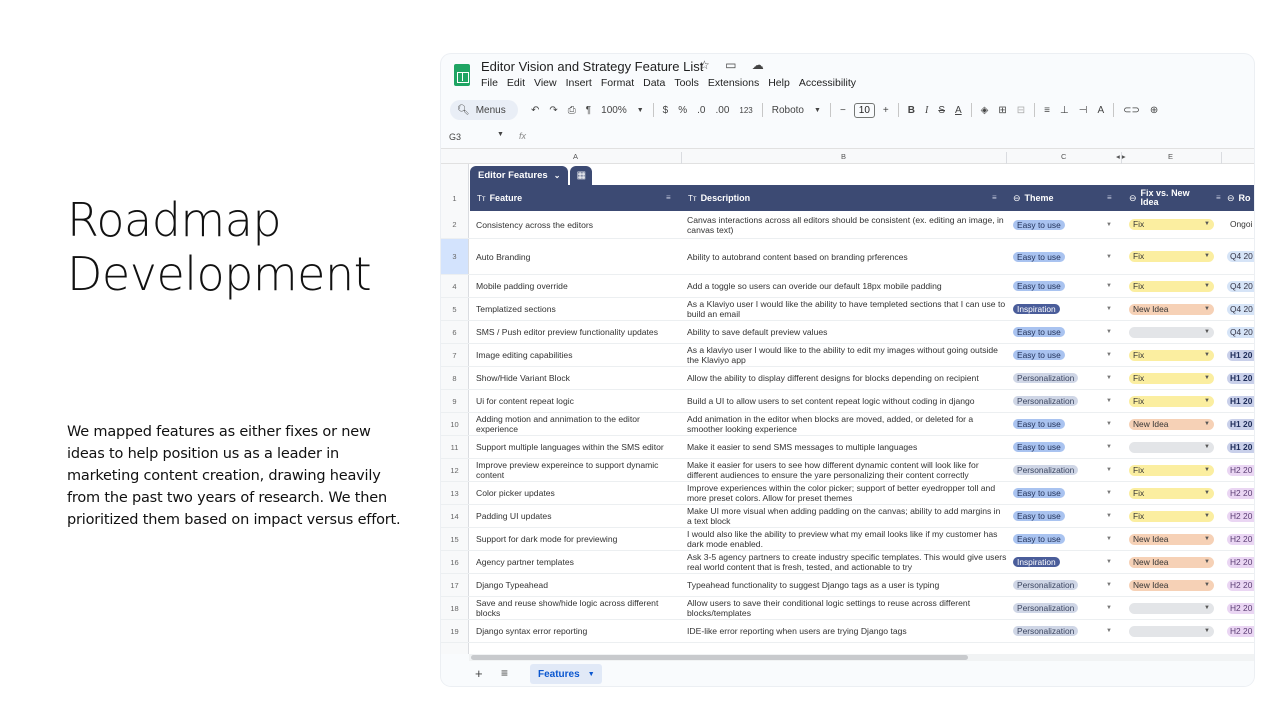  Describe the element at coordinates (1002, 110) in the screenshot. I see `borders-icon: ⊞` at that location.